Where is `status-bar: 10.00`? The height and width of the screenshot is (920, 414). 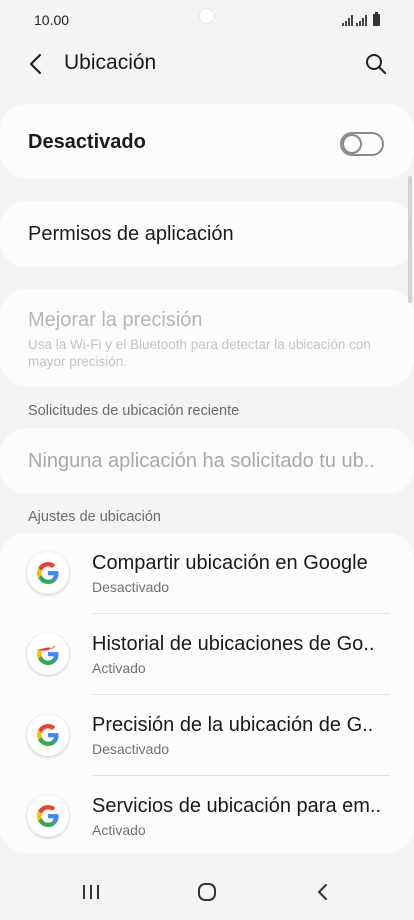 status-bar: 10.00 is located at coordinates (207, 20).